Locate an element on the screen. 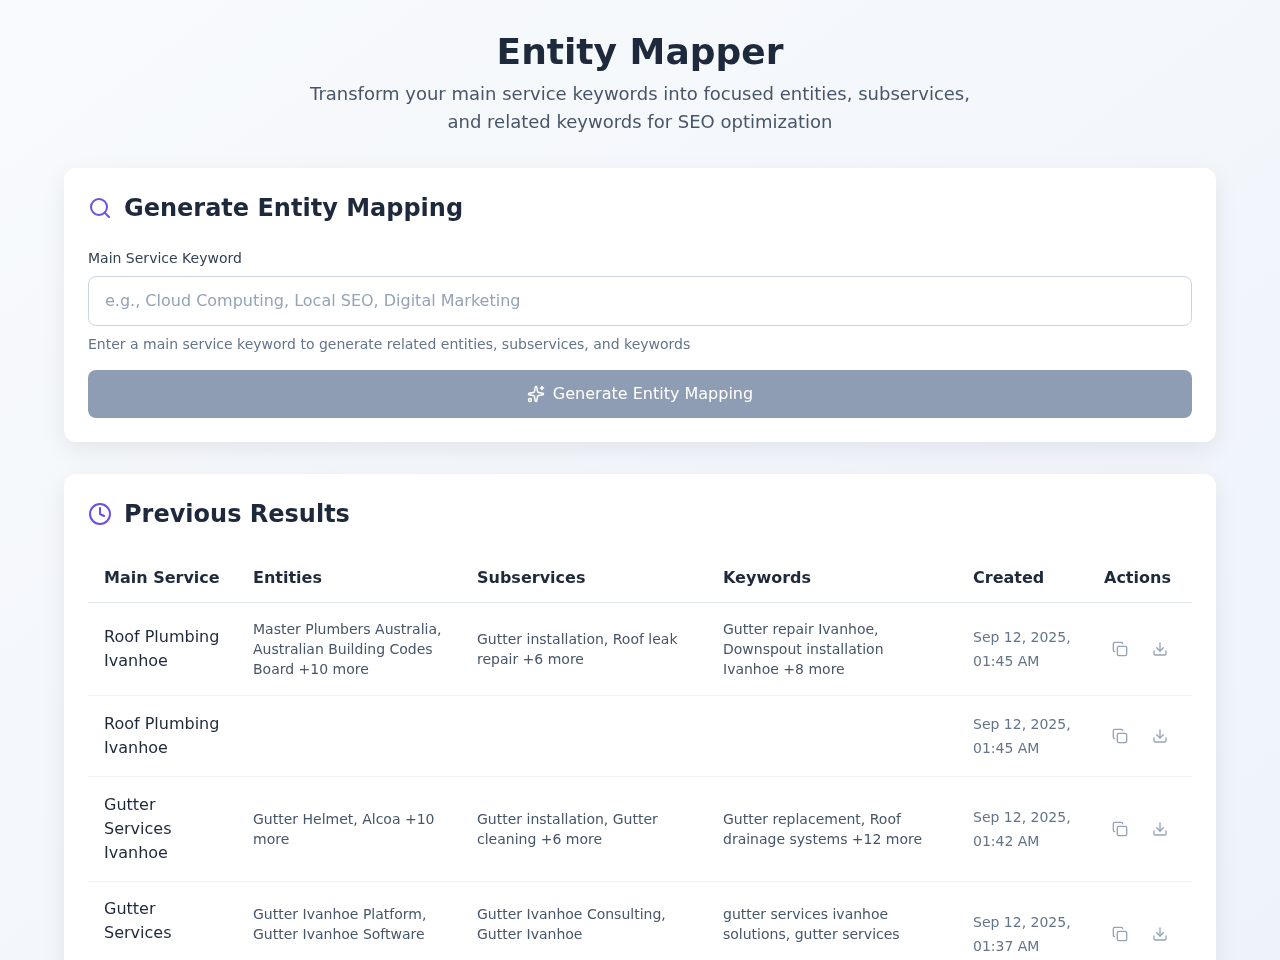  column-header: Created is located at coordinates (1022, 578).